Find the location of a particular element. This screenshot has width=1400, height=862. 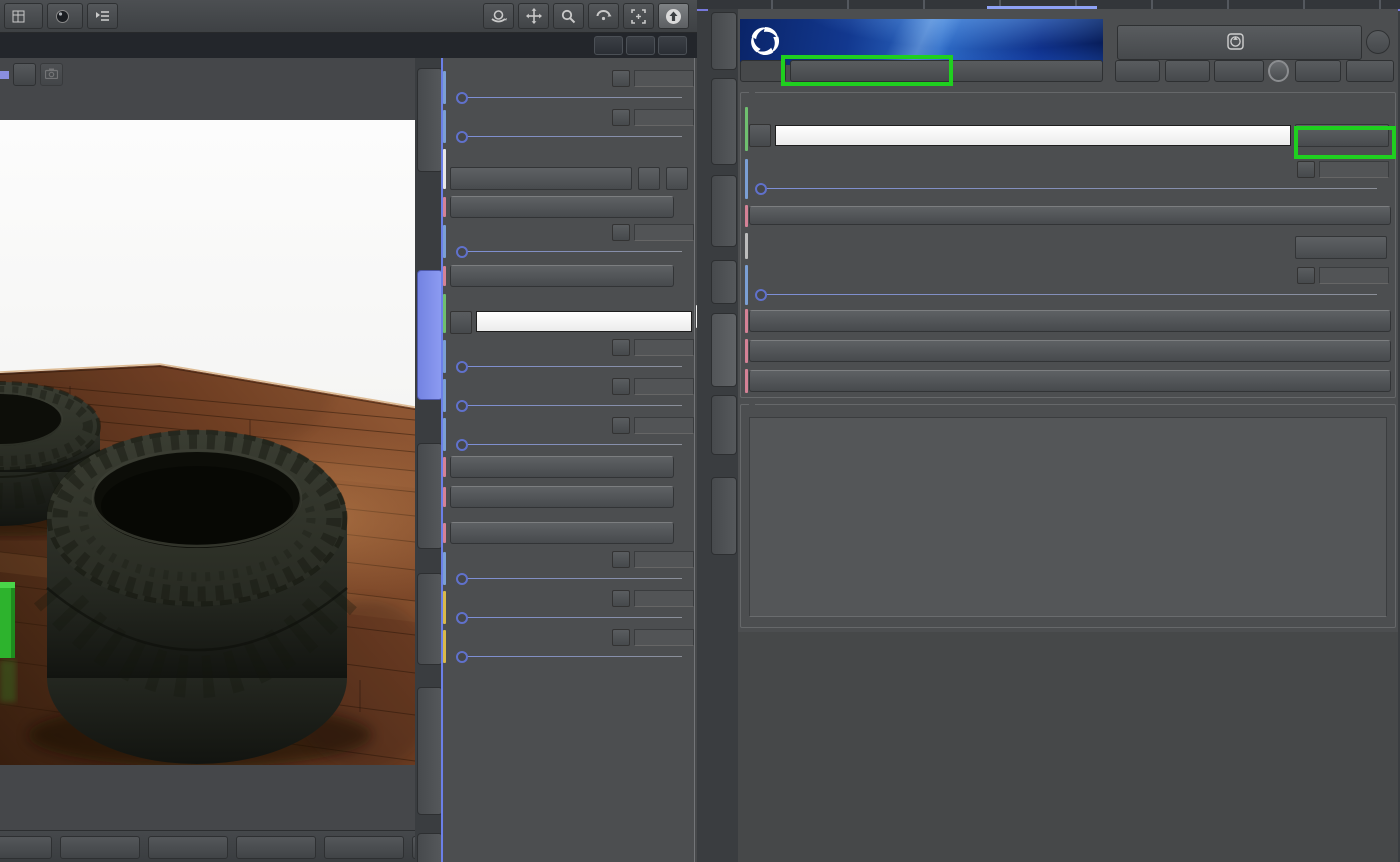

render-log-button is located at coordinates (24, 74).